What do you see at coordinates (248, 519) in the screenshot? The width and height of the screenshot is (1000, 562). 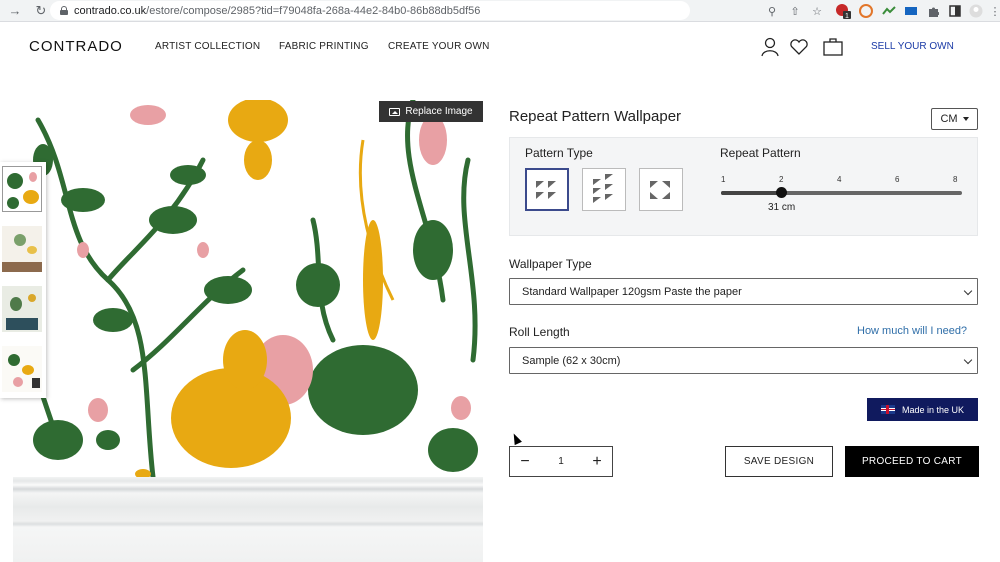 I see `wall-panel-moulding` at bounding box center [248, 519].